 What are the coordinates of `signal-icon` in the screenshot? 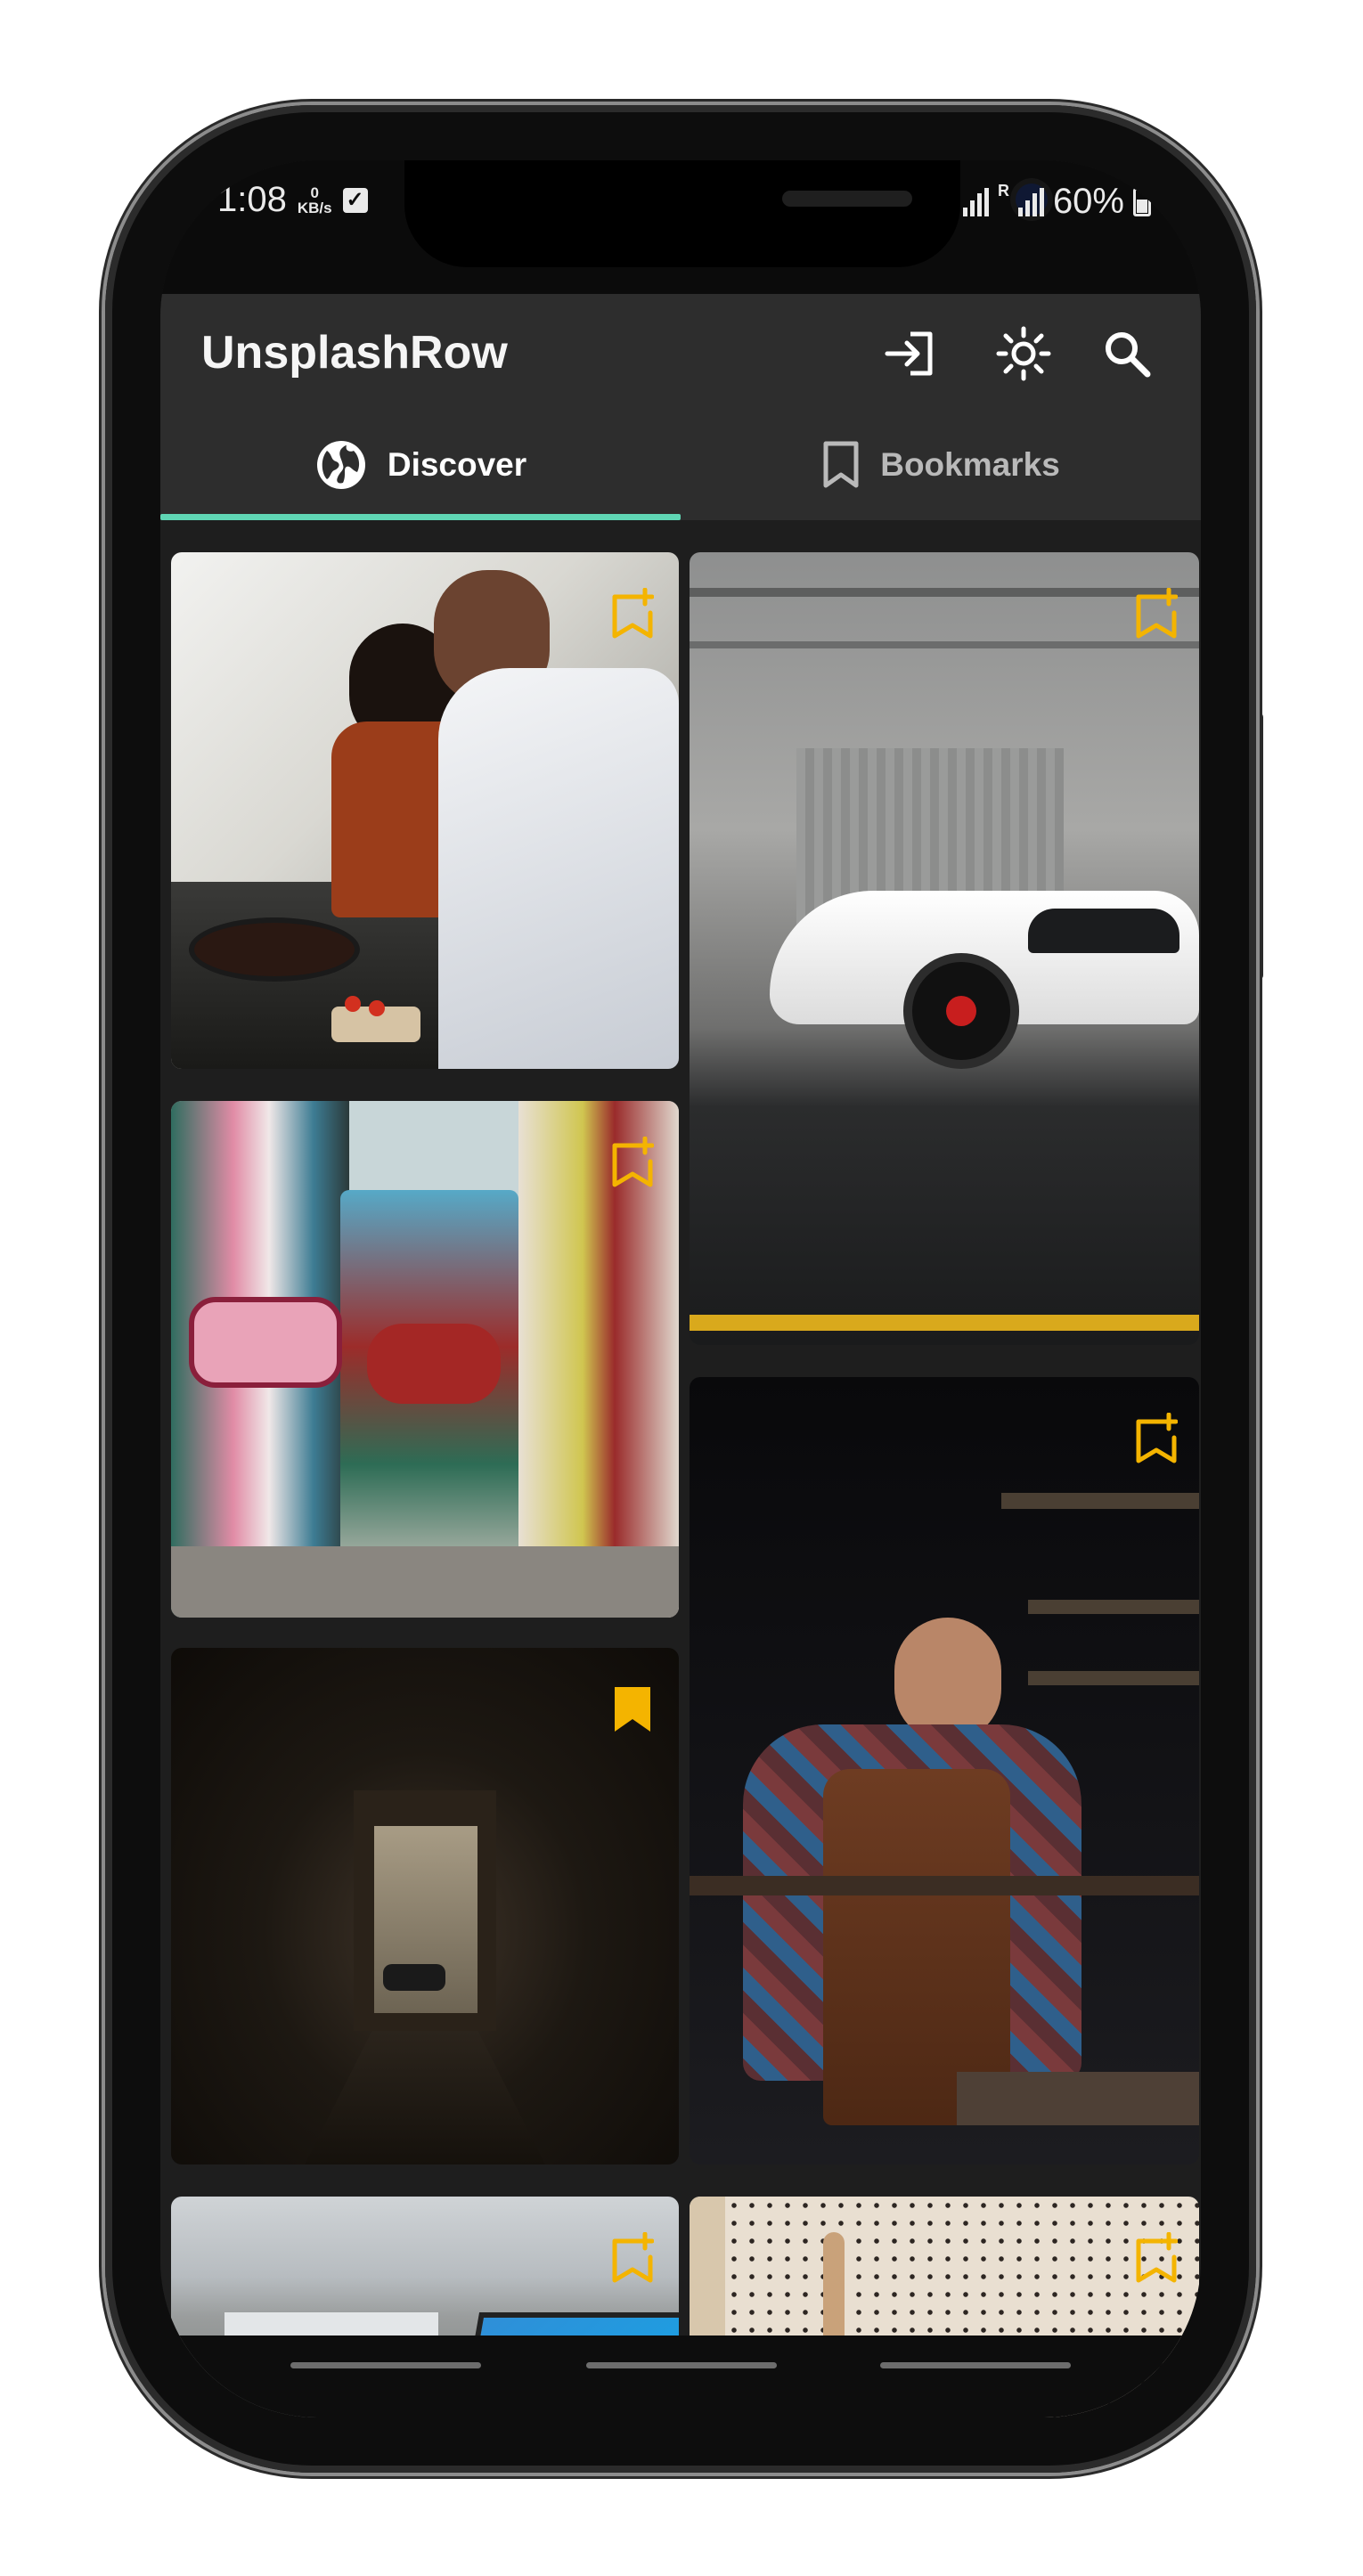 It's located at (975, 202).